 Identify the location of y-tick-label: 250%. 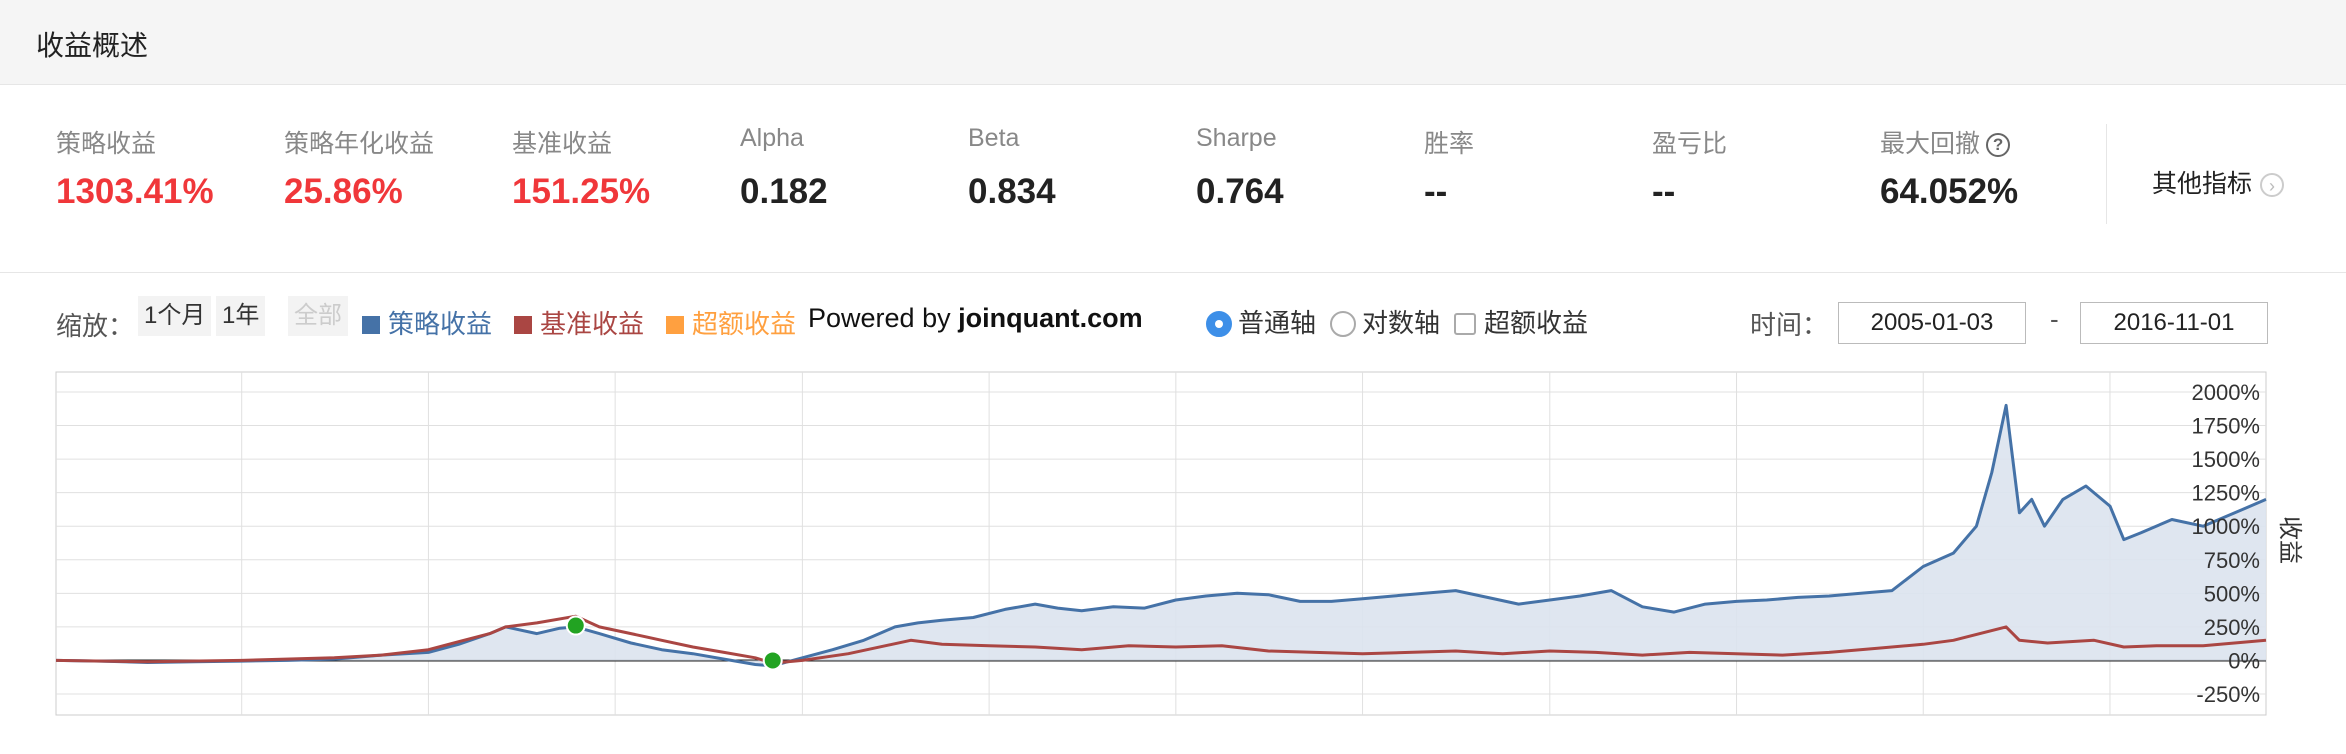
(2232, 627).